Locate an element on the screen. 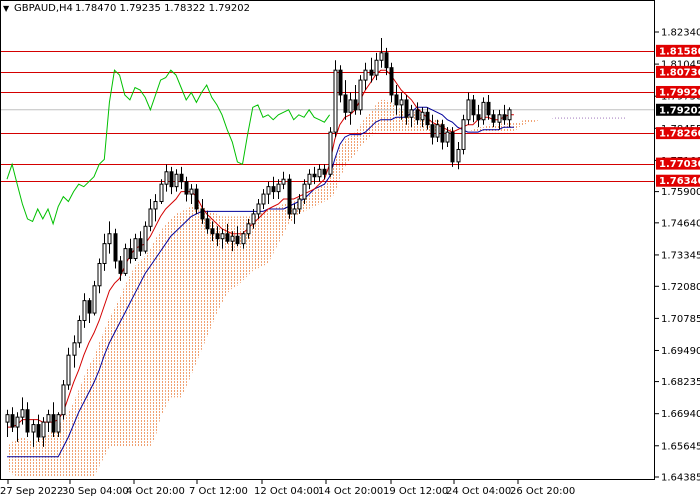 This screenshot has height=504, width=700. x-tick-label: 7 Oct 12:00 is located at coordinates (218, 491).